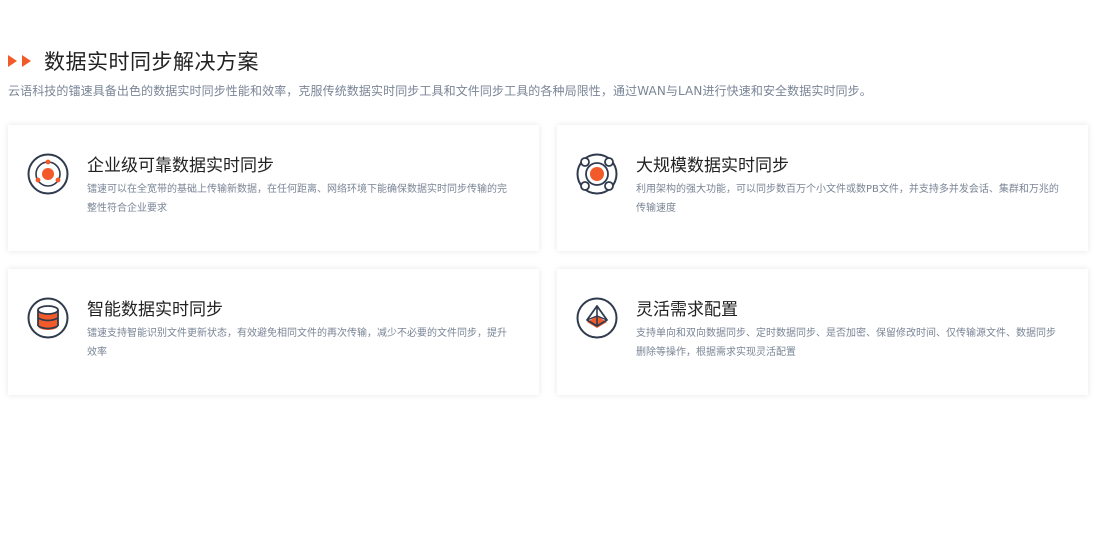 The width and height of the screenshot is (1103, 533). Describe the element at coordinates (597, 318) in the screenshot. I see `pyramid-layers-icon` at that location.